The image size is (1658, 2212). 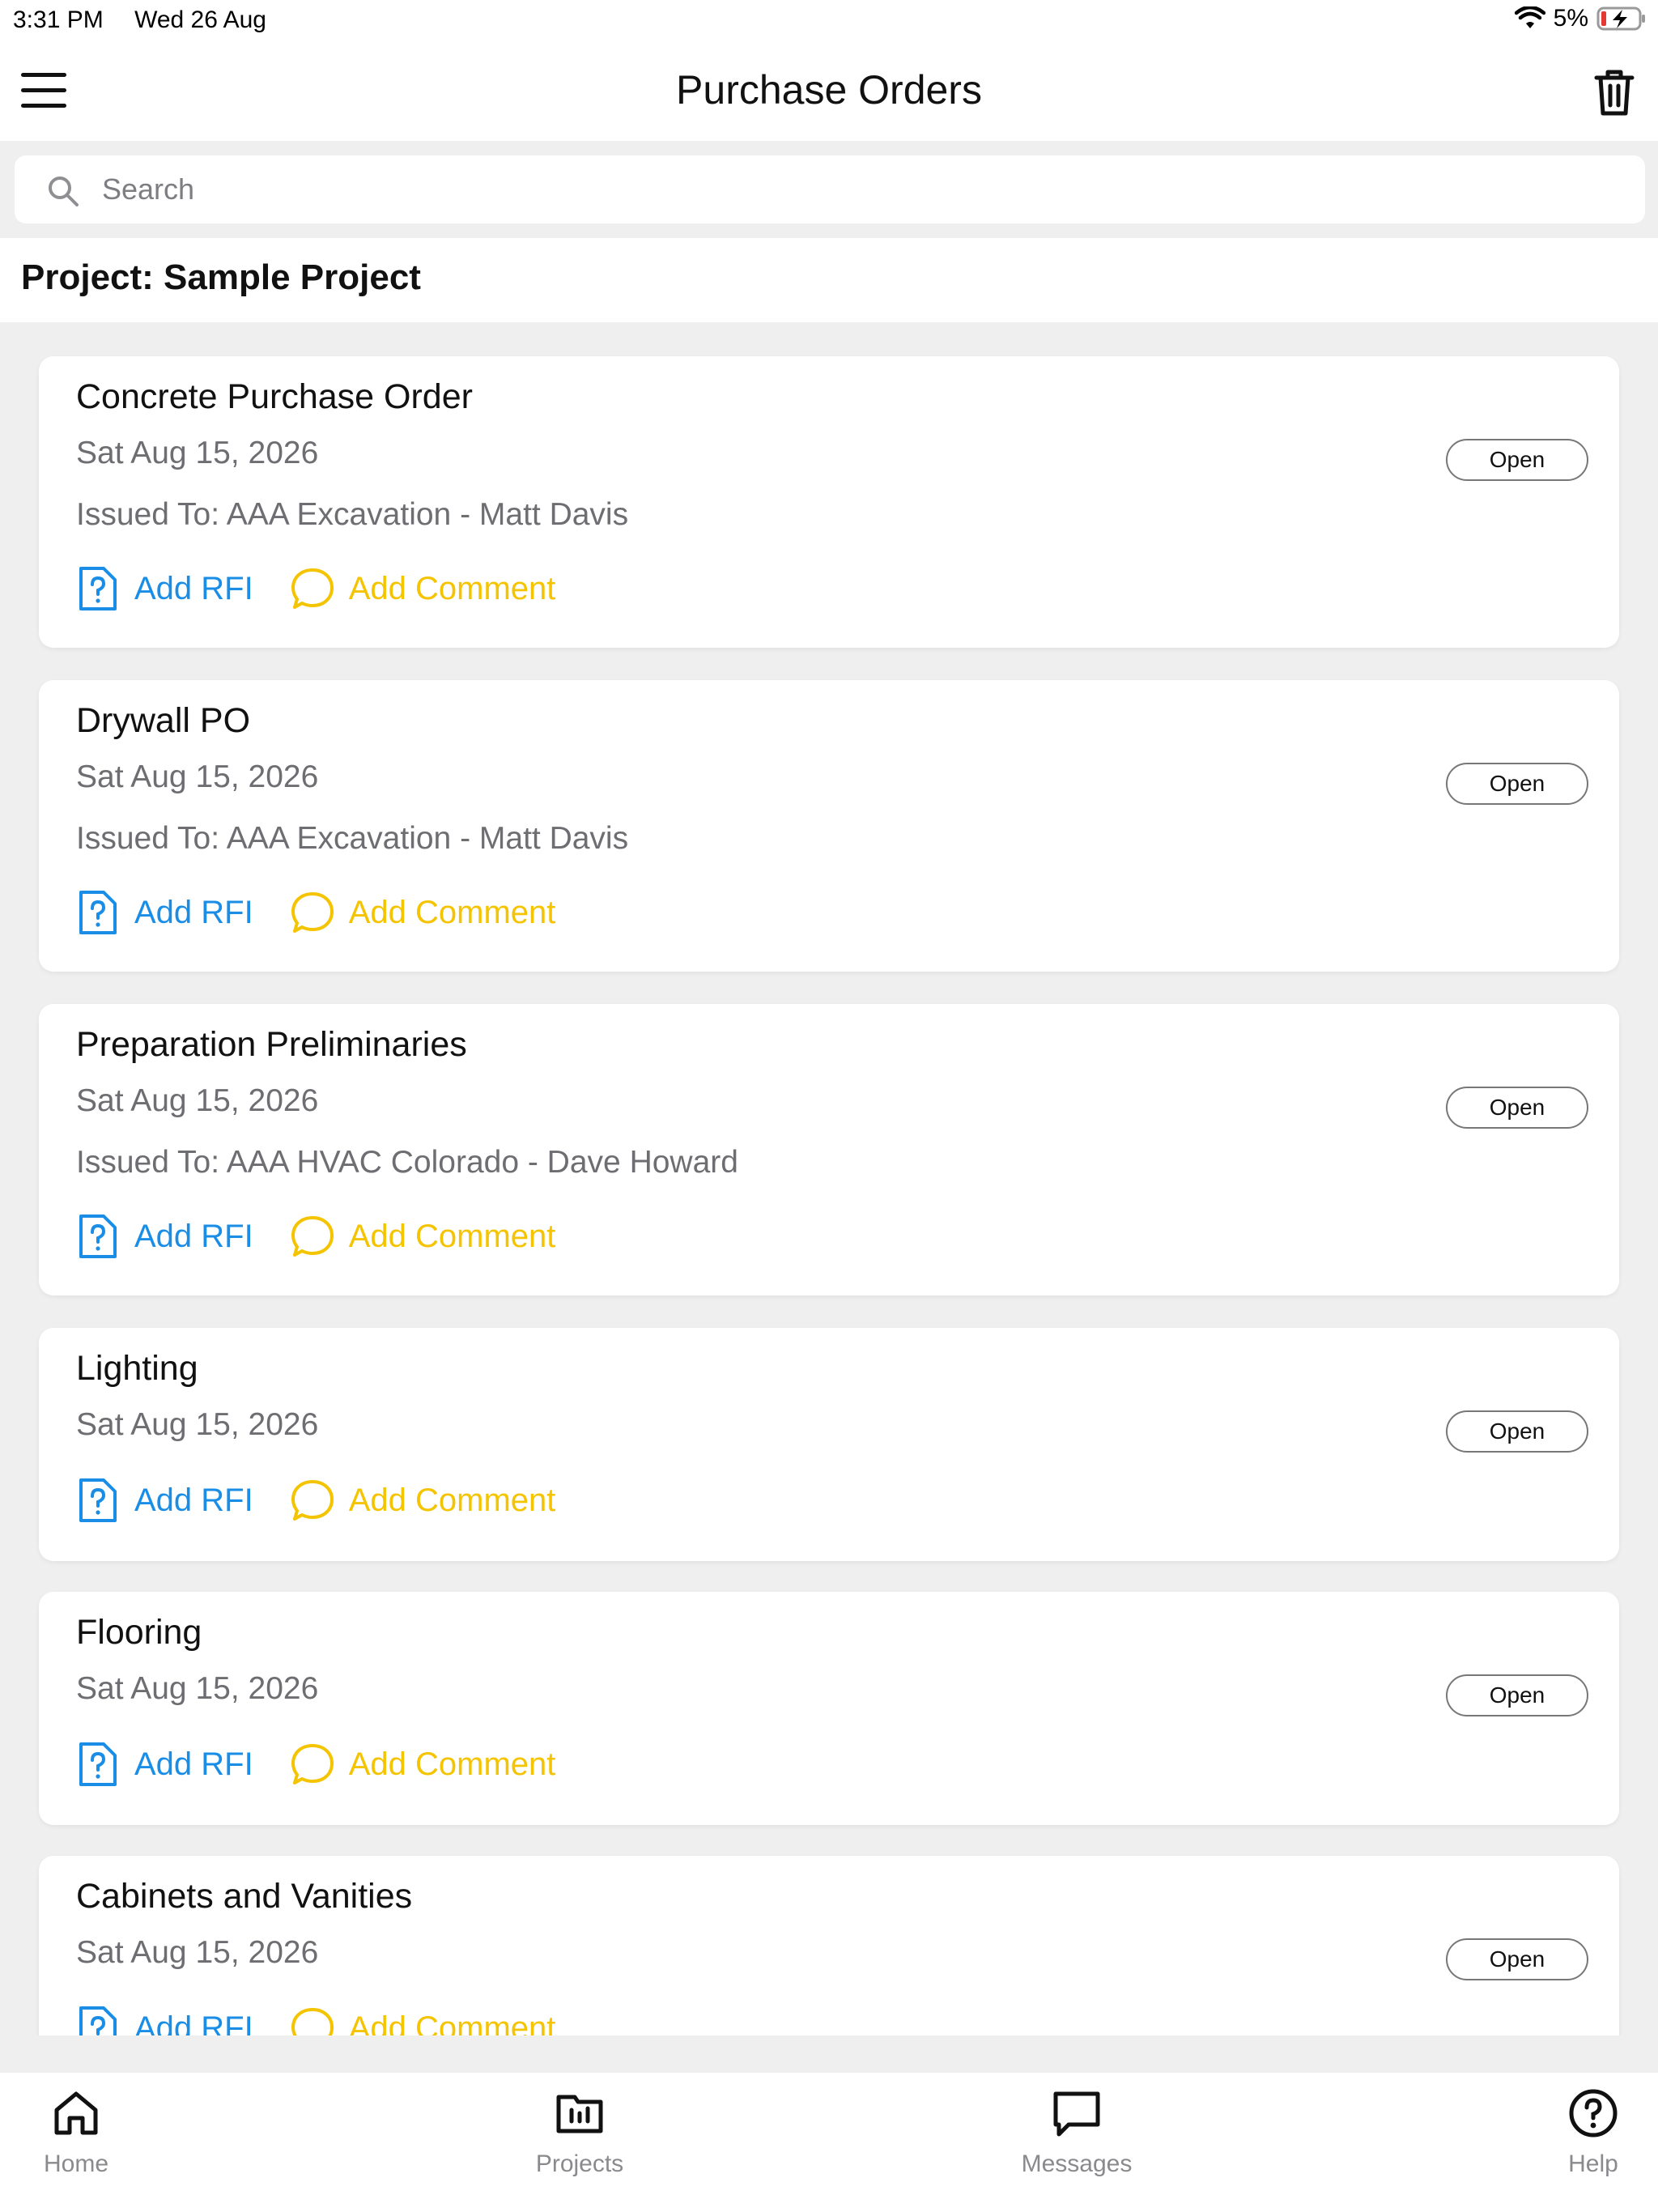 What do you see at coordinates (579, 2114) in the screenshot?
I see `projects-icon` at bounding box center [579, 2114].